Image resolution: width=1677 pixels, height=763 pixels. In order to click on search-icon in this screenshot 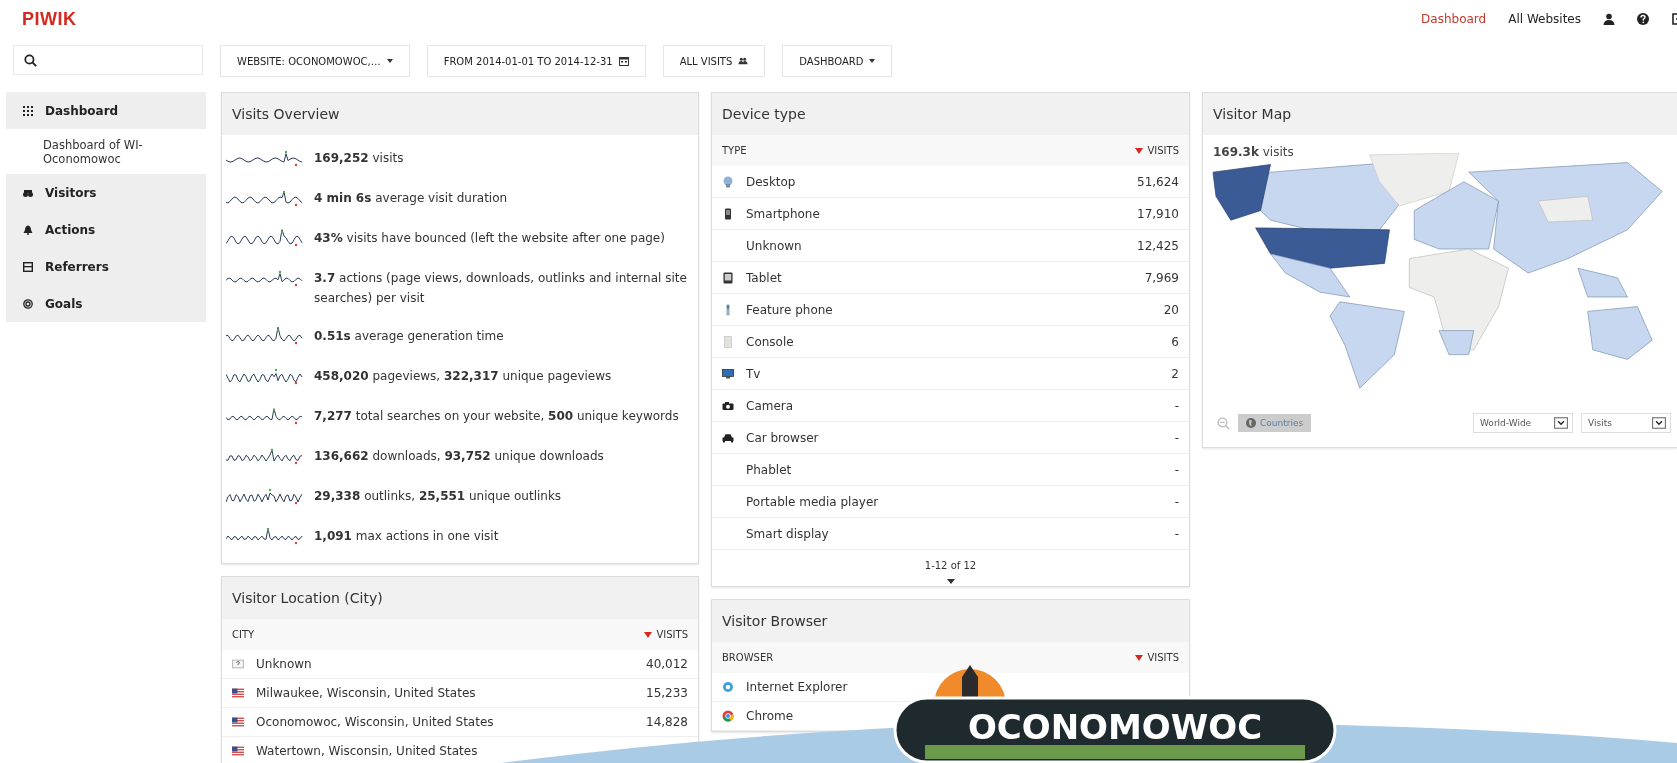, I will do `click(30, 60)`.